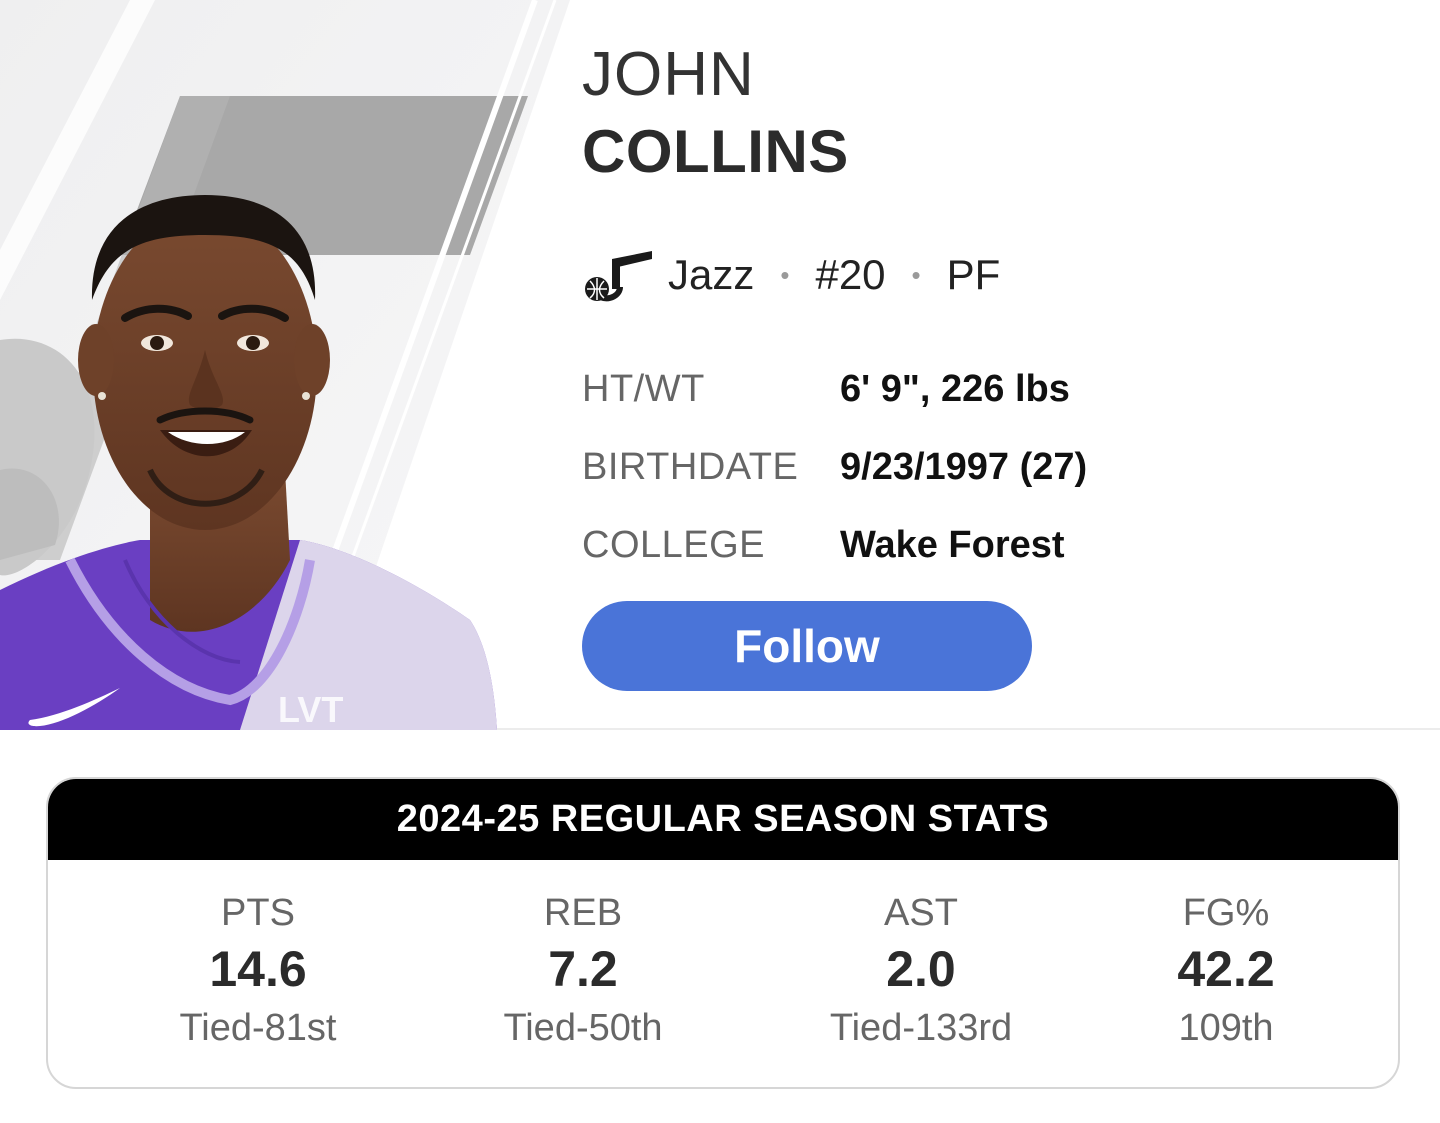 The image size is (1440, 1123). Describe the element at coordinates (850, 274) in the screenshot. I see `jersey-number: #20` at that location.